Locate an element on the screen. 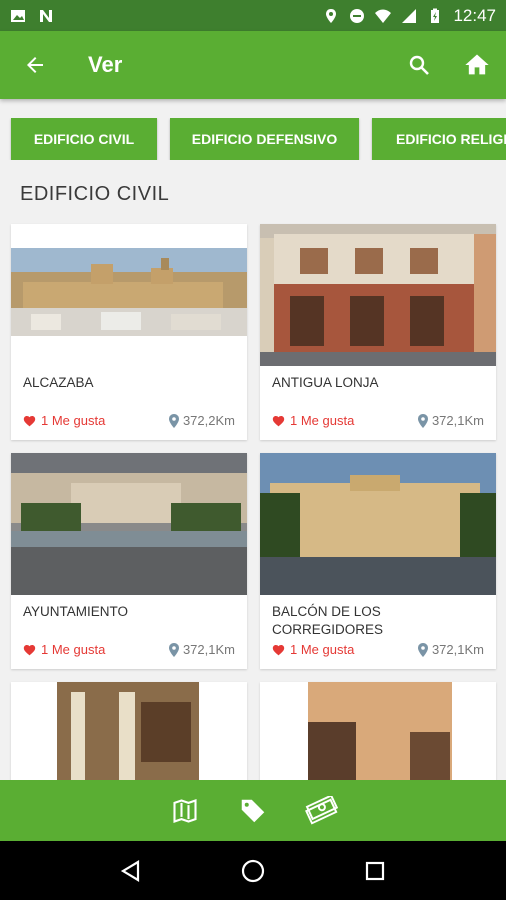 The width and height of the screenshot is (506, 900). app-notification-icon is located at coordinates (46, 15).